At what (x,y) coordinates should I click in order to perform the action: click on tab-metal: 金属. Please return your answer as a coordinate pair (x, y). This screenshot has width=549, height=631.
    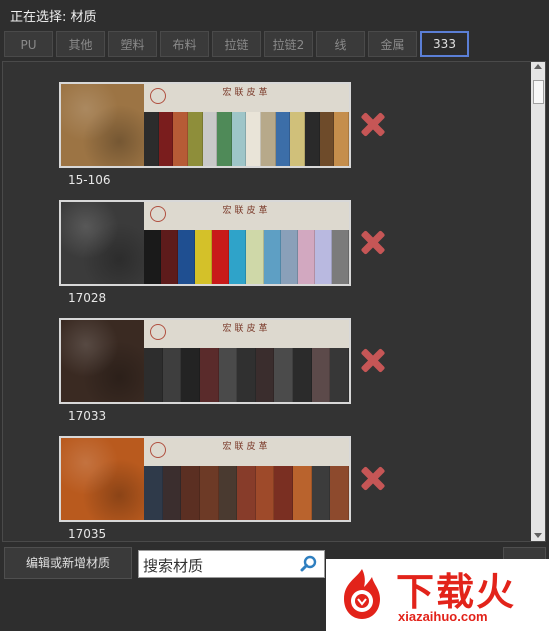
    Looking at the image, I should click on (392, 44).